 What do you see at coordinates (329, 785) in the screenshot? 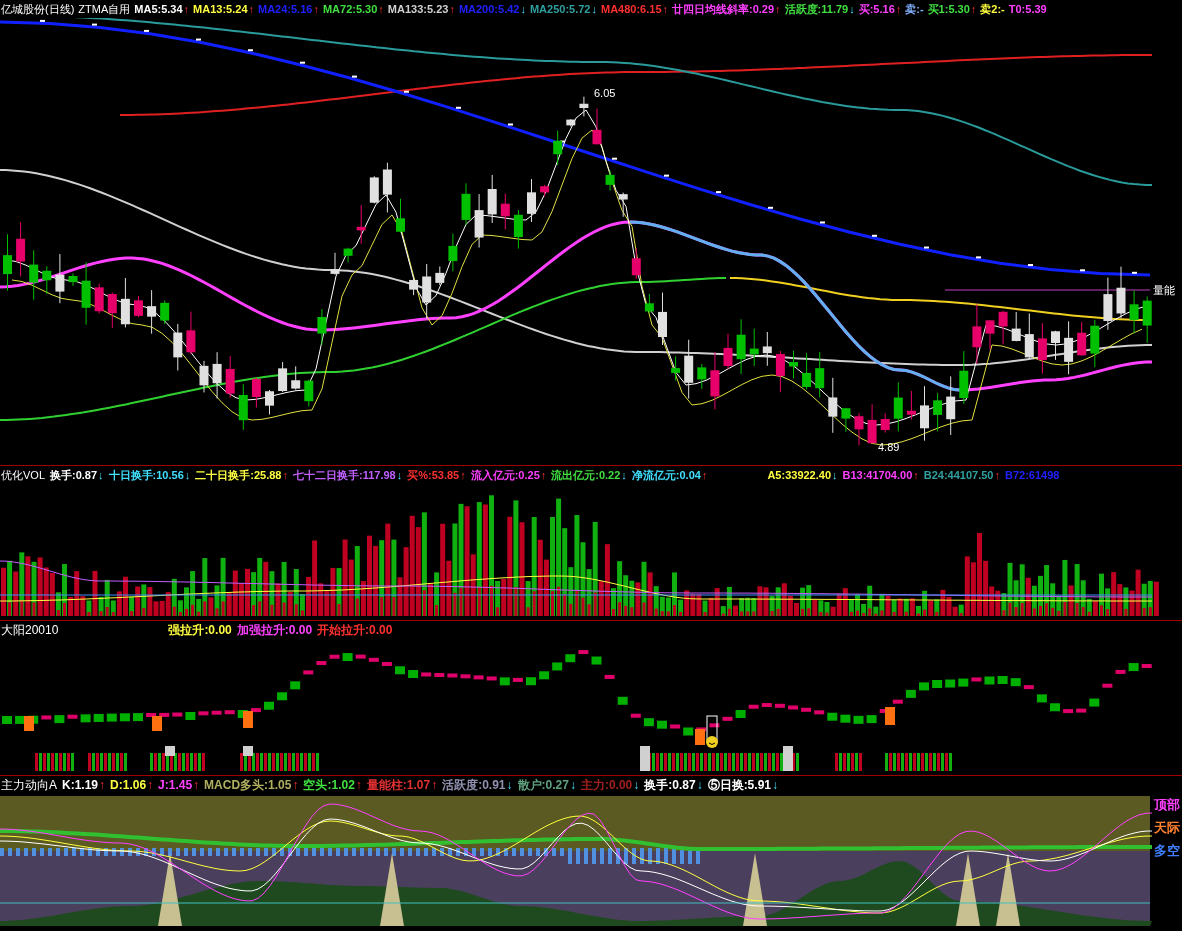
I see `indicator-value: 空头:1.02` at bounding box center [329, 785].